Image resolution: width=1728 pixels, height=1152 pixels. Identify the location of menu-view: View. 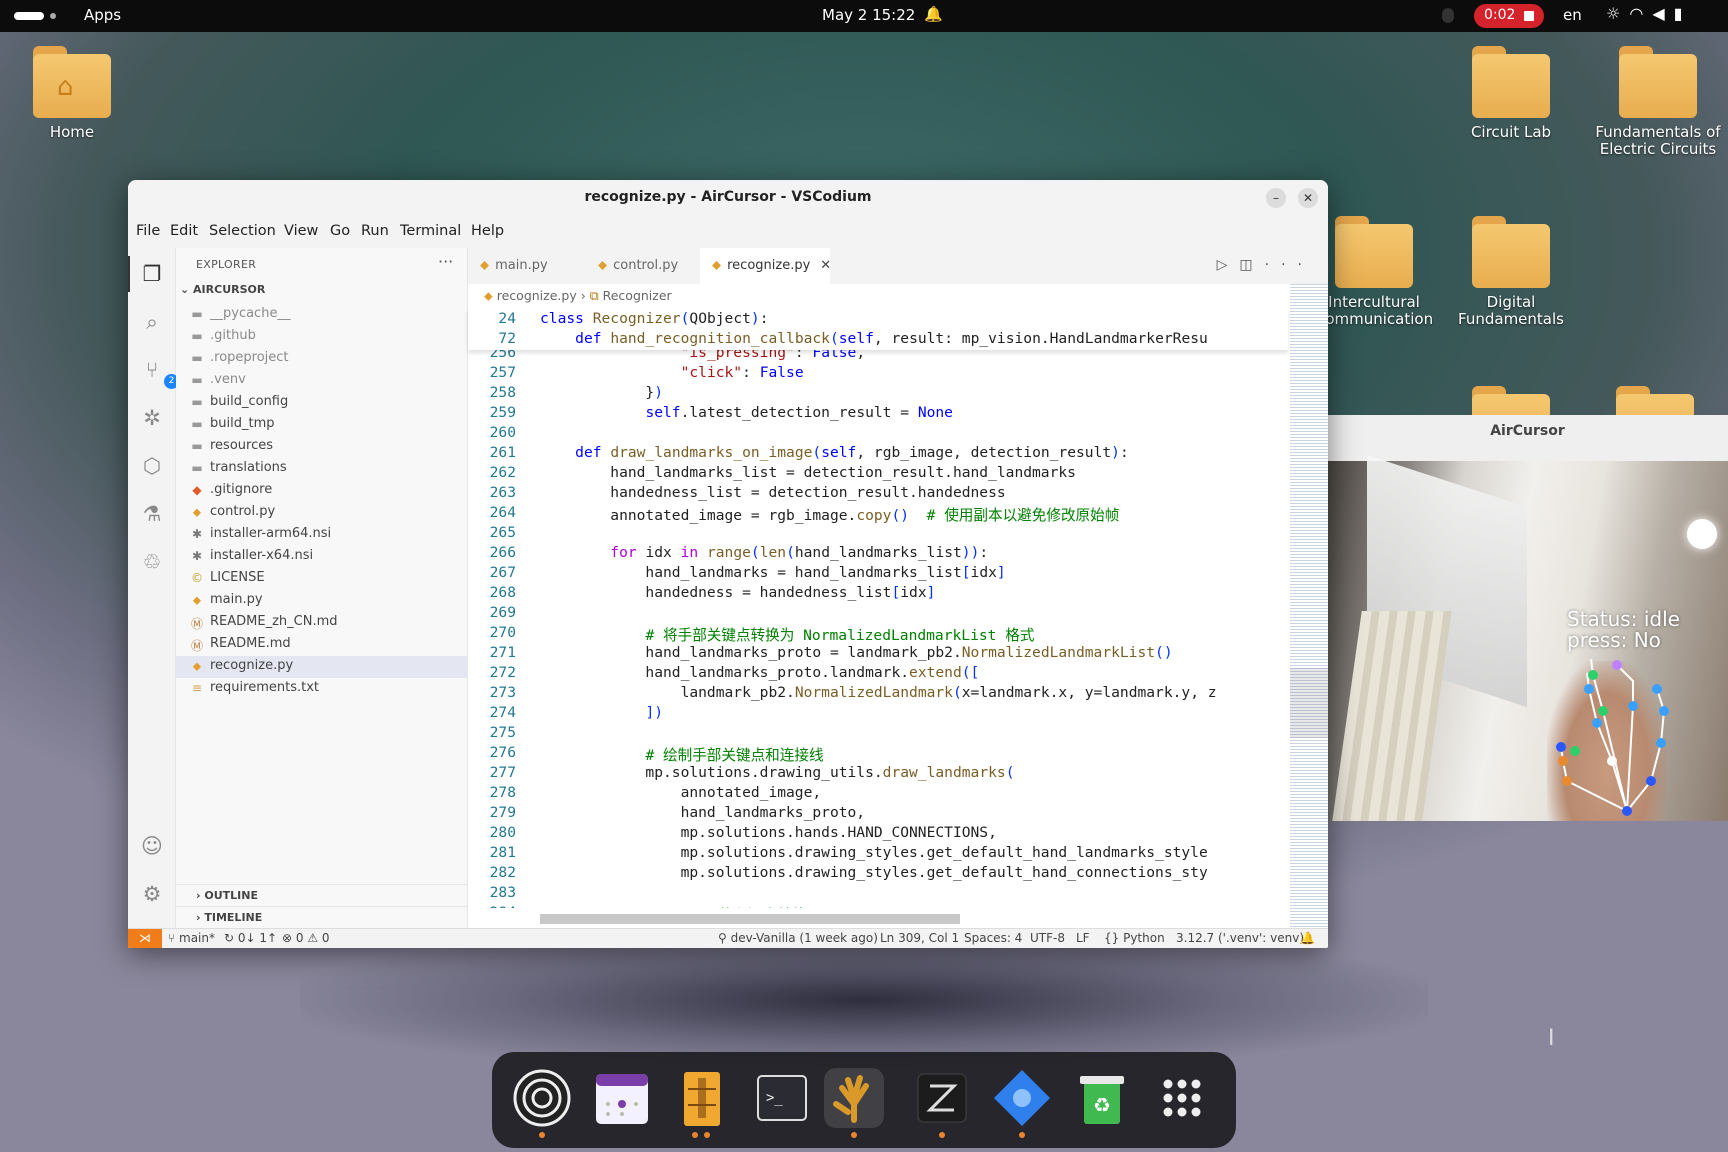
(301, 231).